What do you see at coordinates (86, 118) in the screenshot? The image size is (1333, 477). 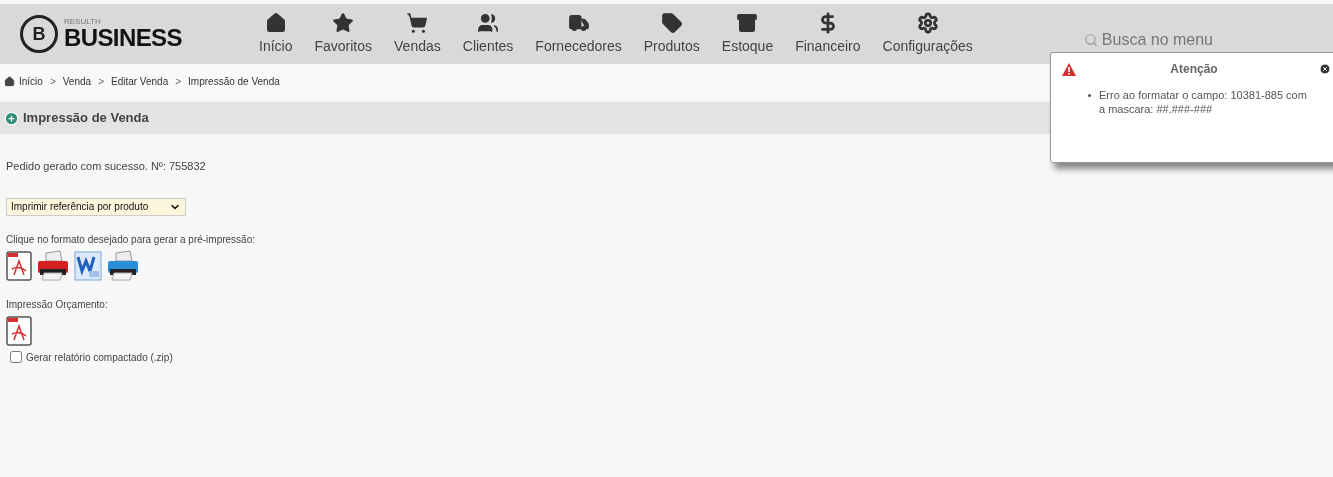 I see `page-title: Impressão de Venda` at bounding box center [86, 118].